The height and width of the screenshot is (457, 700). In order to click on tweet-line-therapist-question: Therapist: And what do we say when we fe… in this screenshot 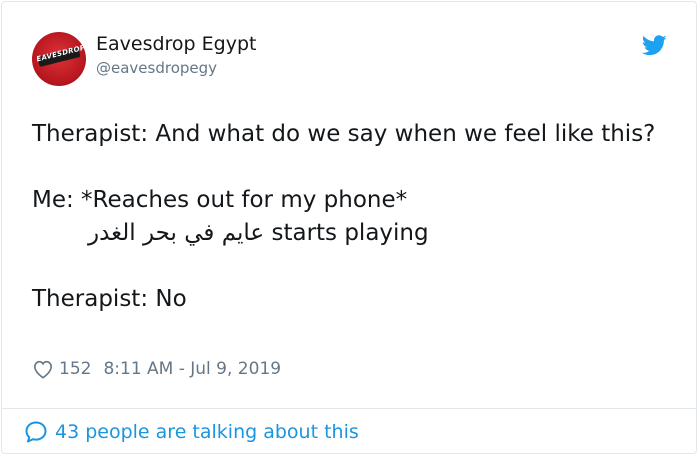, I will do `click(344, 134)`.